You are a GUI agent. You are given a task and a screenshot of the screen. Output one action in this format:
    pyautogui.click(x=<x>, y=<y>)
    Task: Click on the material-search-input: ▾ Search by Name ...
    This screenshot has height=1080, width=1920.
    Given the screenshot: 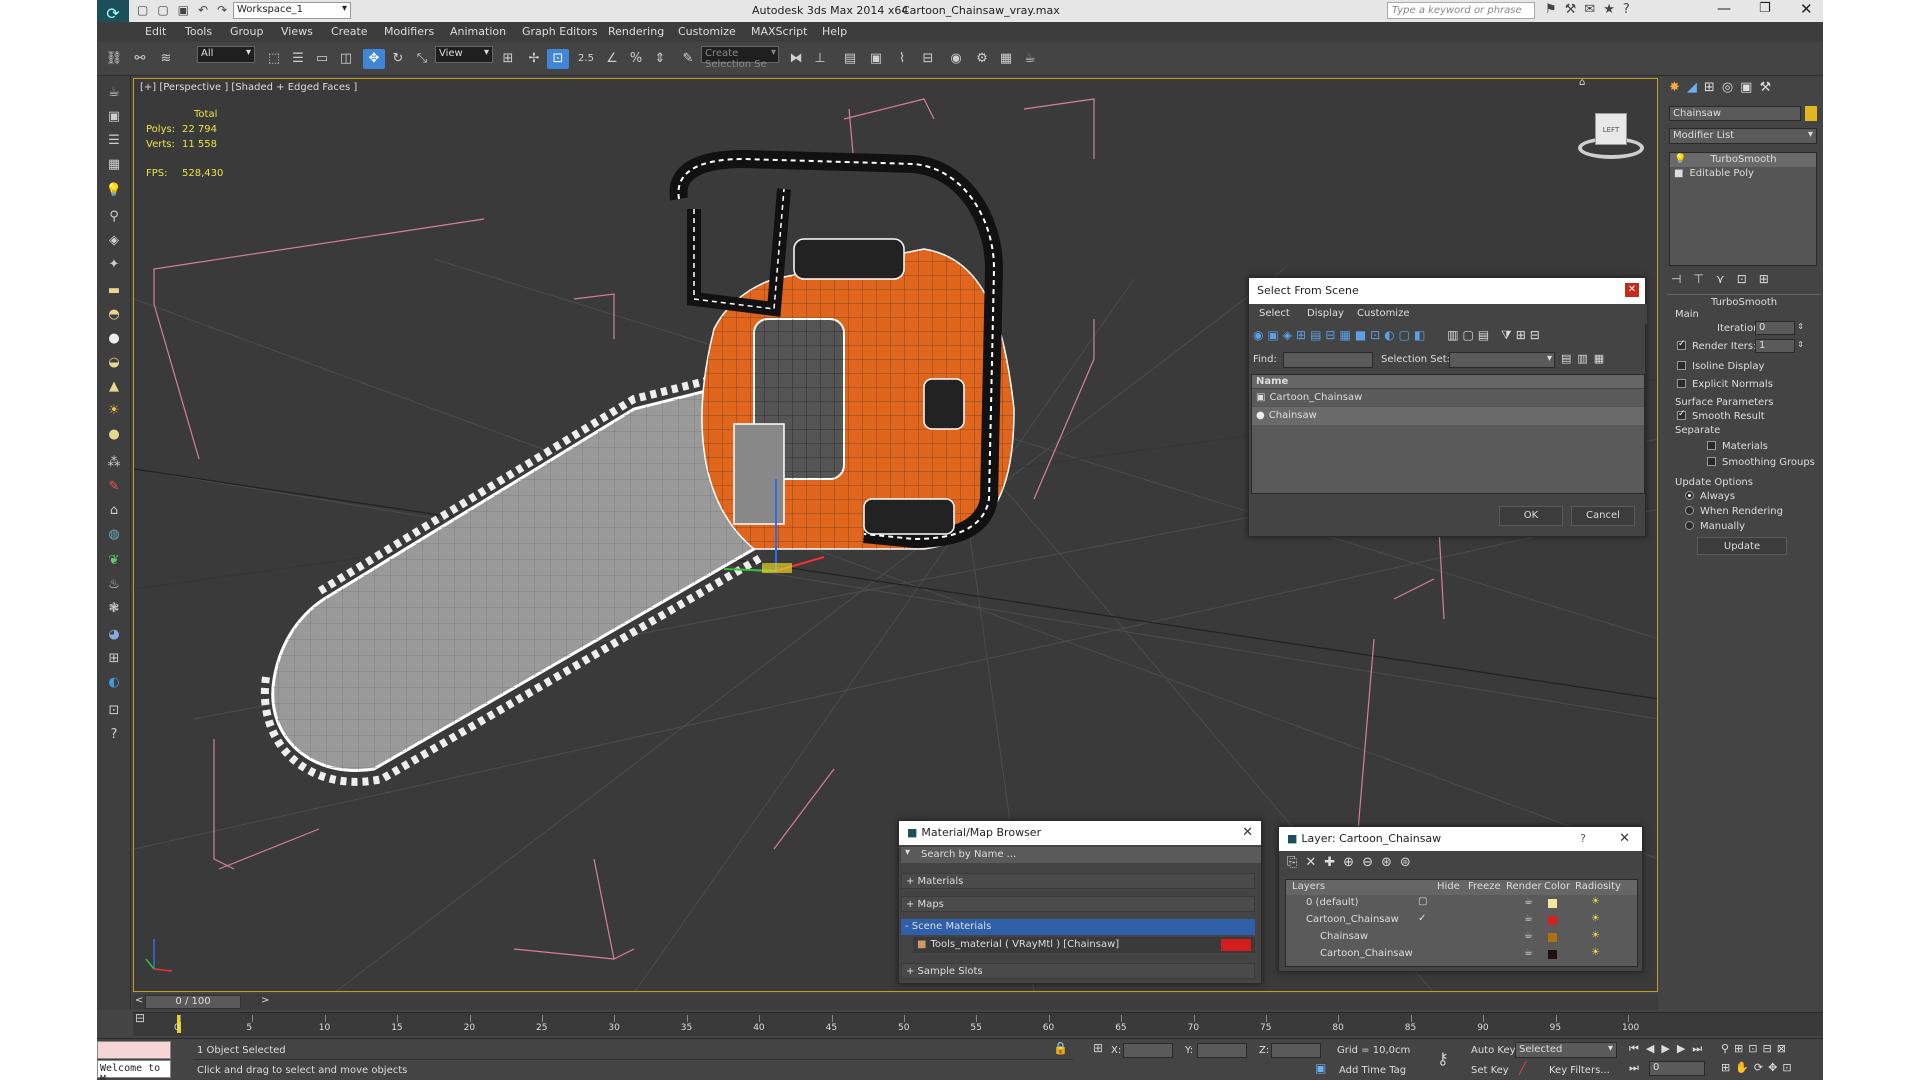 What is the action you would take?
    pyautogui.click(x=1081, y=855)
    